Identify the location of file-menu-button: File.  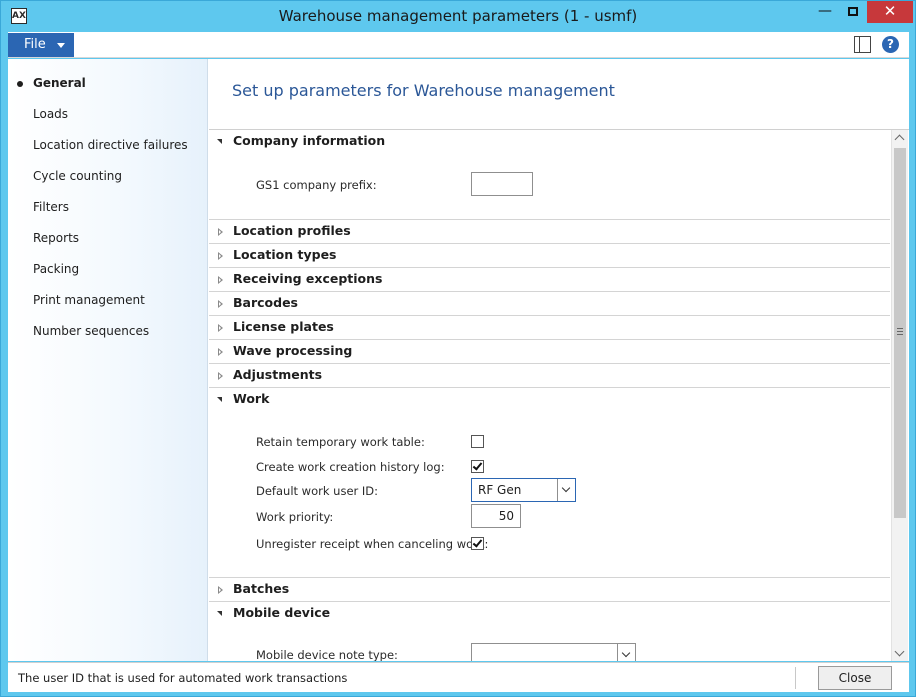
(41, 45).